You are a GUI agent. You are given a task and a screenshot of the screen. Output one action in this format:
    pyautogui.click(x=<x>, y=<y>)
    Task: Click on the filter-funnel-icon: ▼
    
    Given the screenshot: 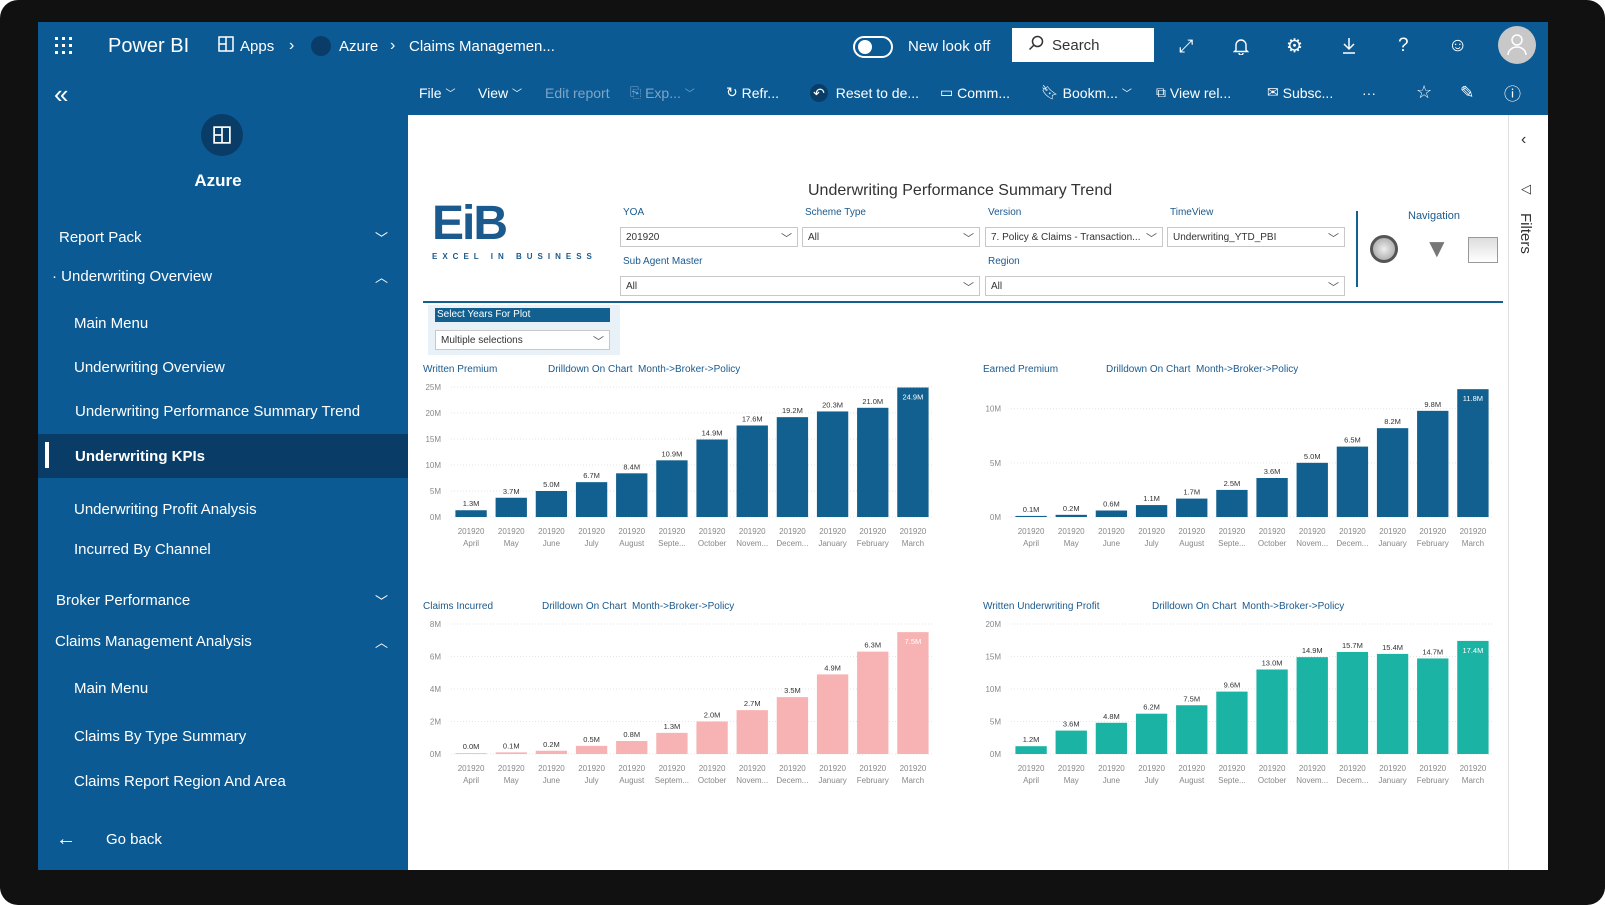 What is the action you would take?
    pyautogui.click(x=1437, y=248)
    